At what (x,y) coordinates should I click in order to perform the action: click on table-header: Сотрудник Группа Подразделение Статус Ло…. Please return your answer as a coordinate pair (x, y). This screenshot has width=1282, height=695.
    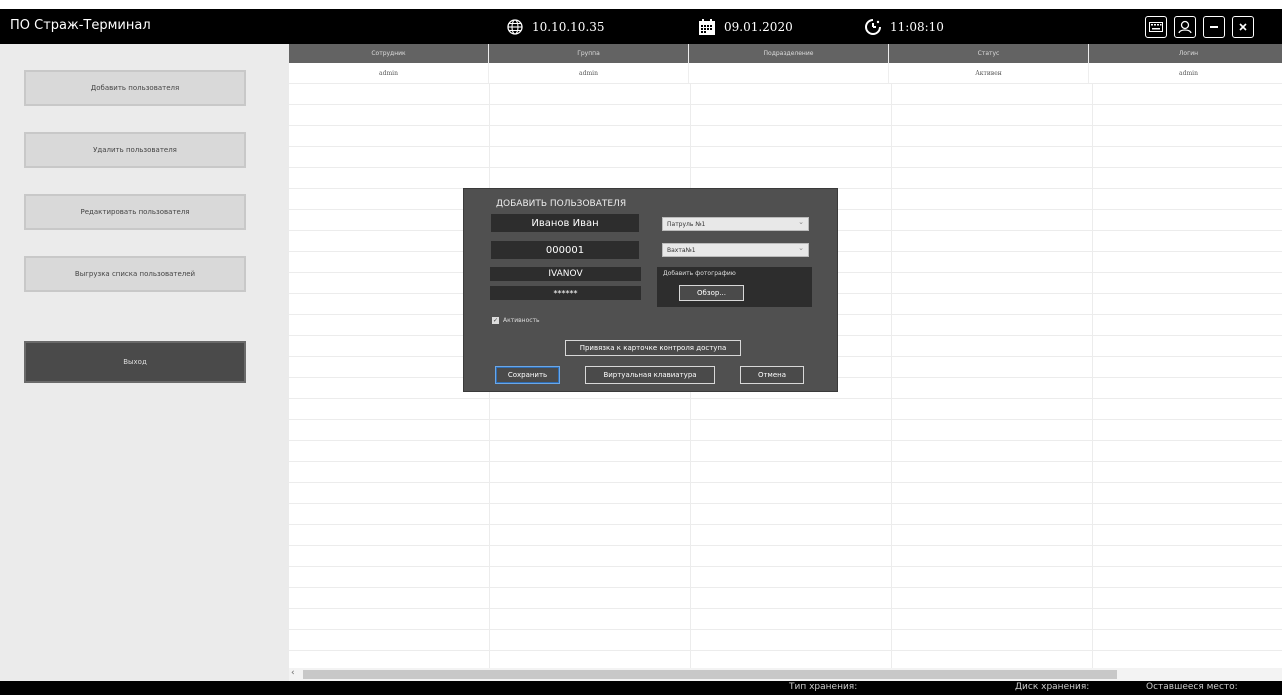
    Looking at the image, I should click on (785, 53).